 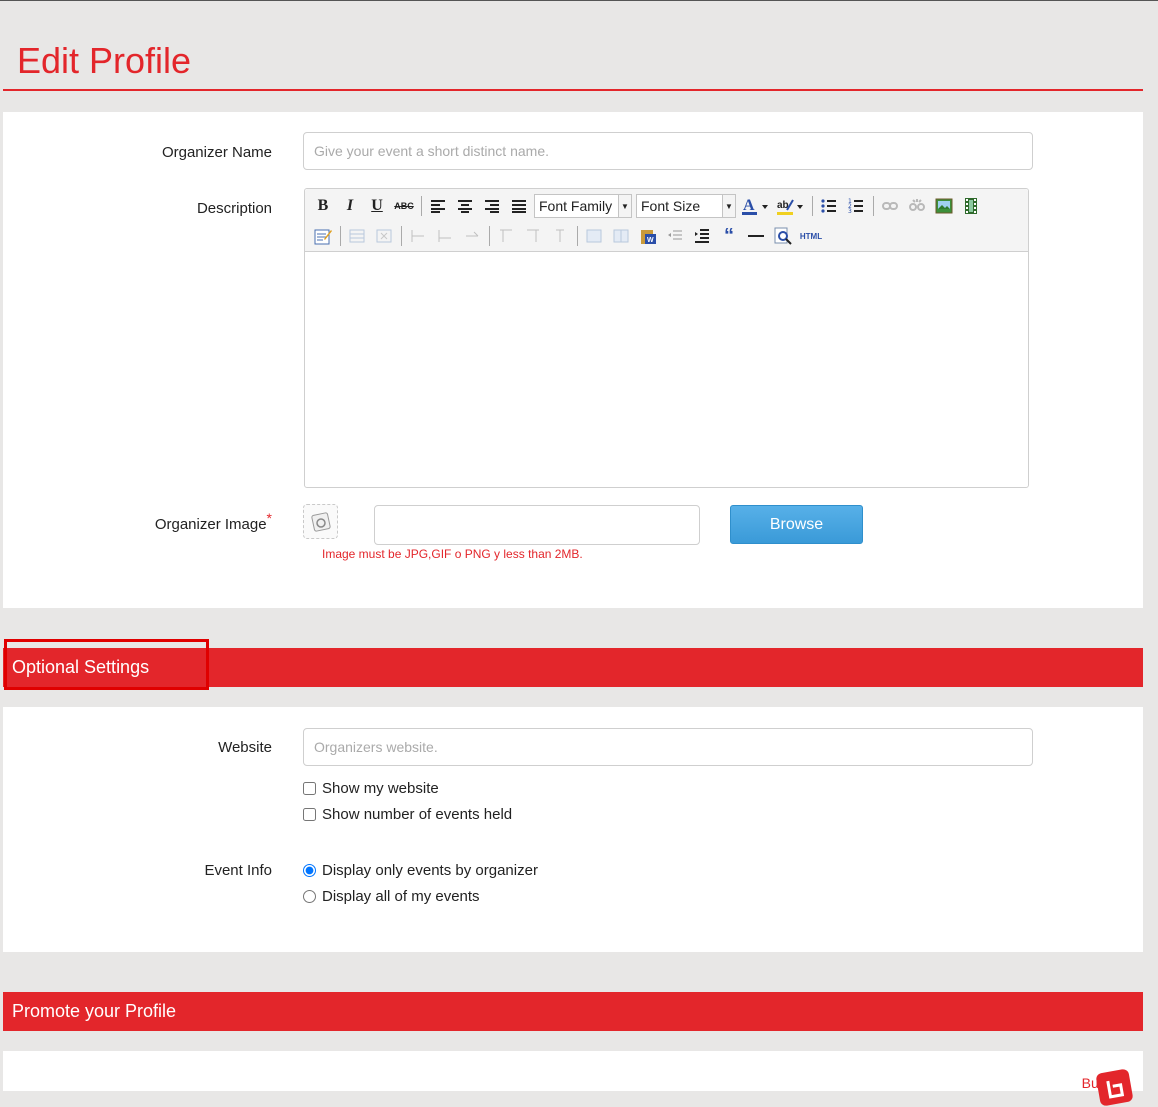 I want to click on title-divider, so click(x=573, y=90).